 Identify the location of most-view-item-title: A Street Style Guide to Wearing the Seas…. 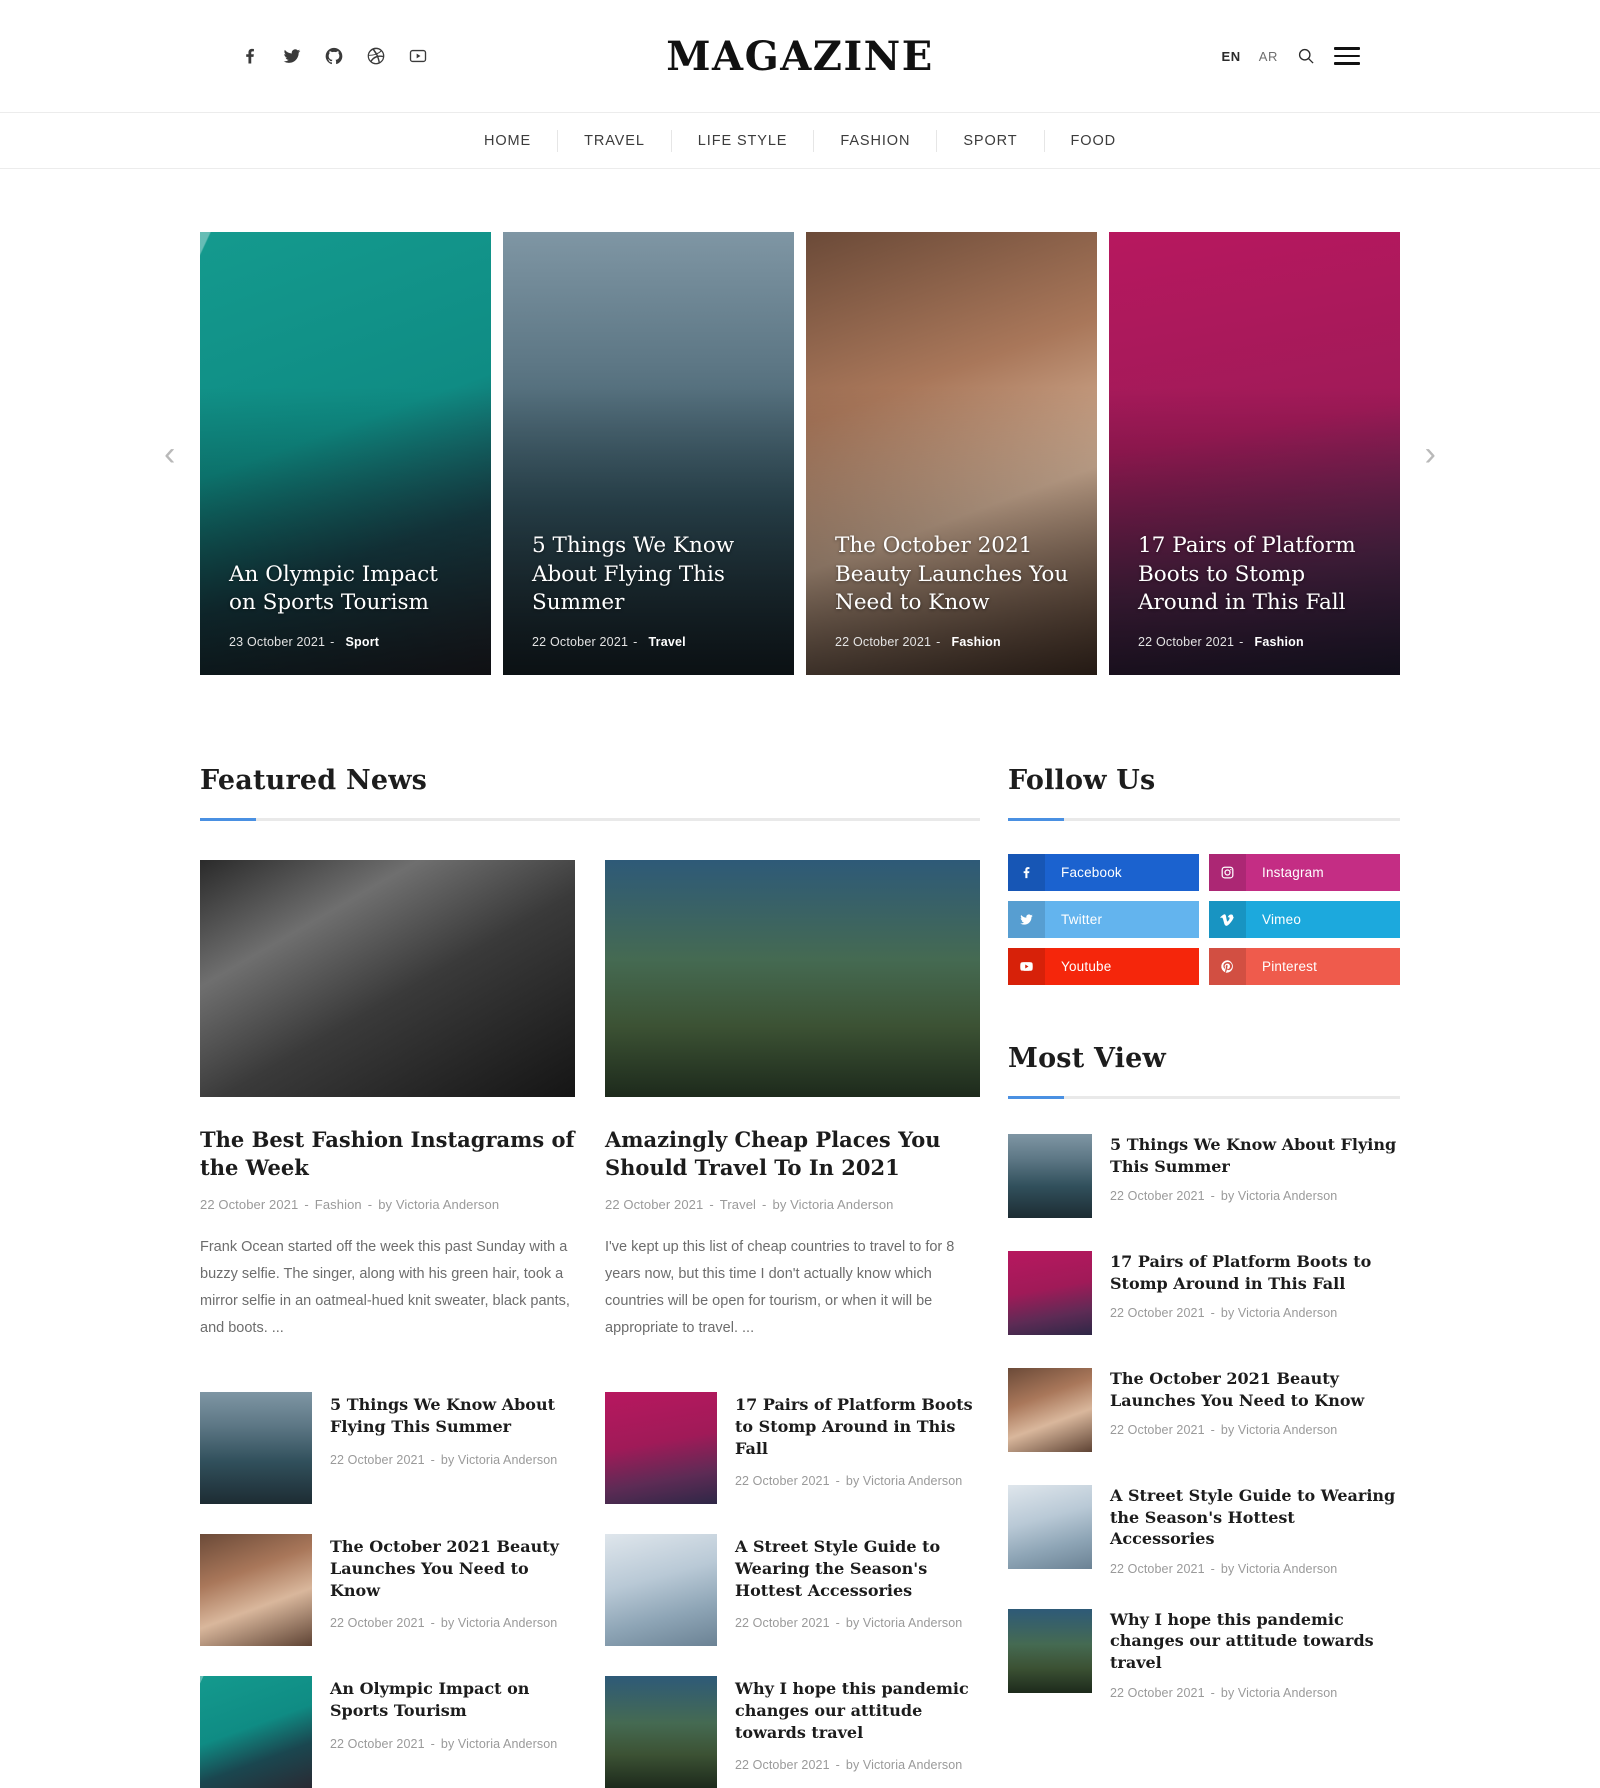
(1255, 1517).